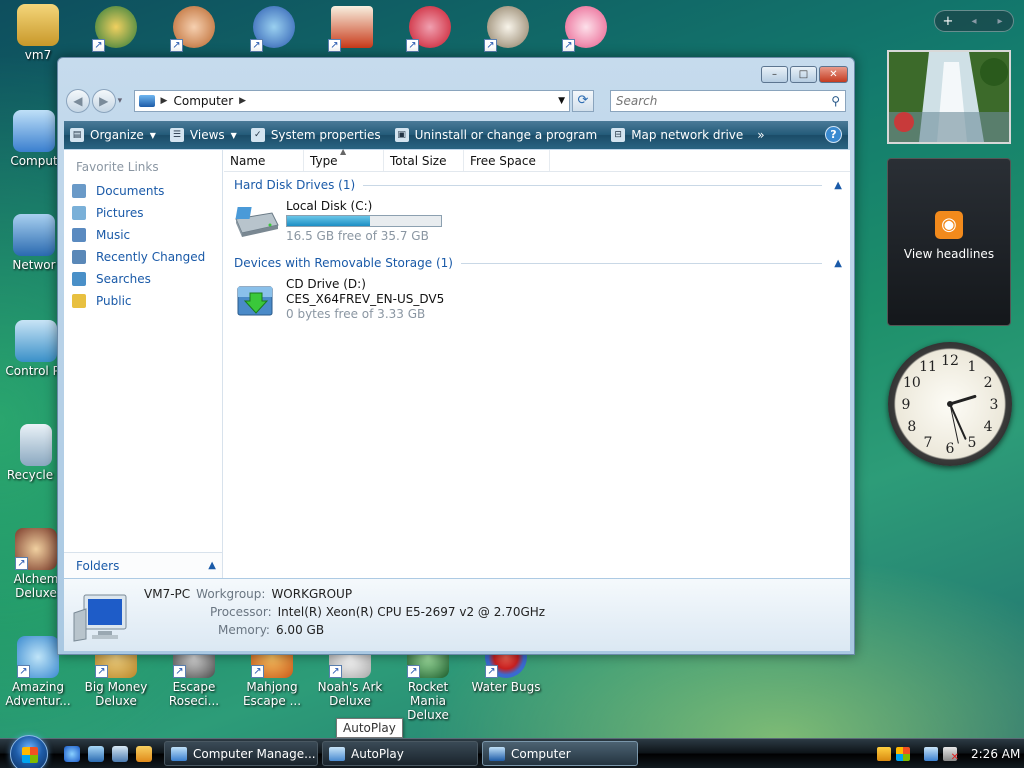  I want to click on back-button: ◀, so click(78, 101).